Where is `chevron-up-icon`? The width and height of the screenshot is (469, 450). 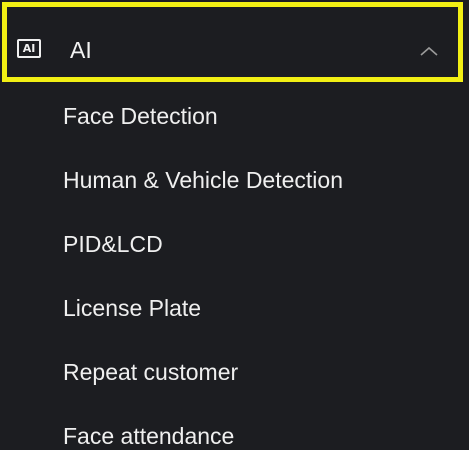 chevron-up-icon is located at coordinates (429, 51).